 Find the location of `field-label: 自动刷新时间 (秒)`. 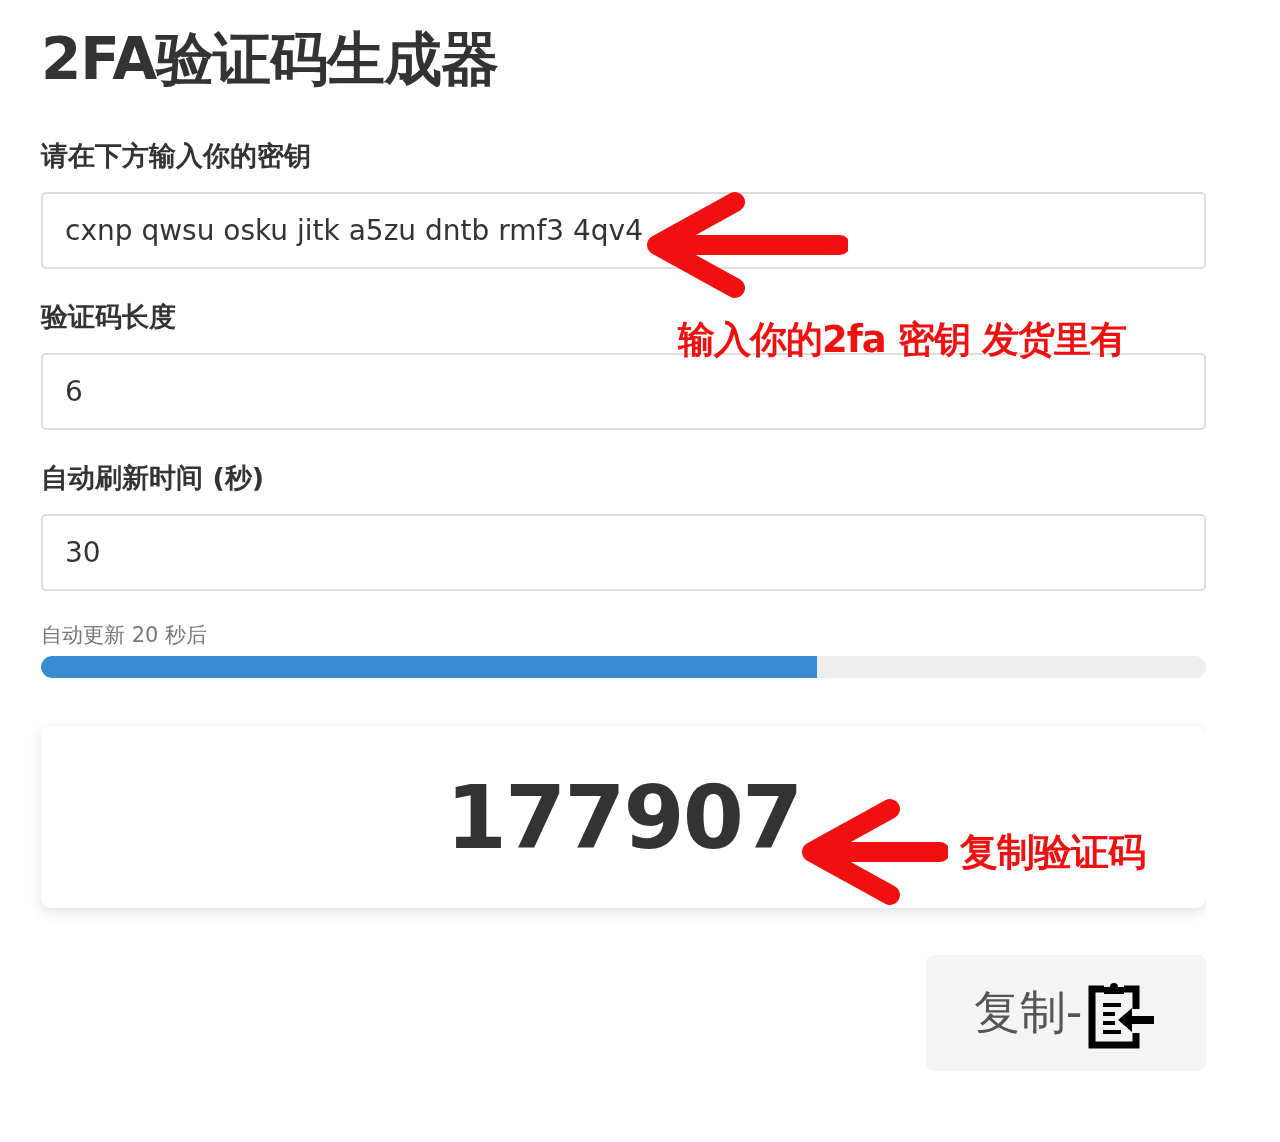

field-label: 自动刷新时间 (秒) is located at coordinates (153, 478).